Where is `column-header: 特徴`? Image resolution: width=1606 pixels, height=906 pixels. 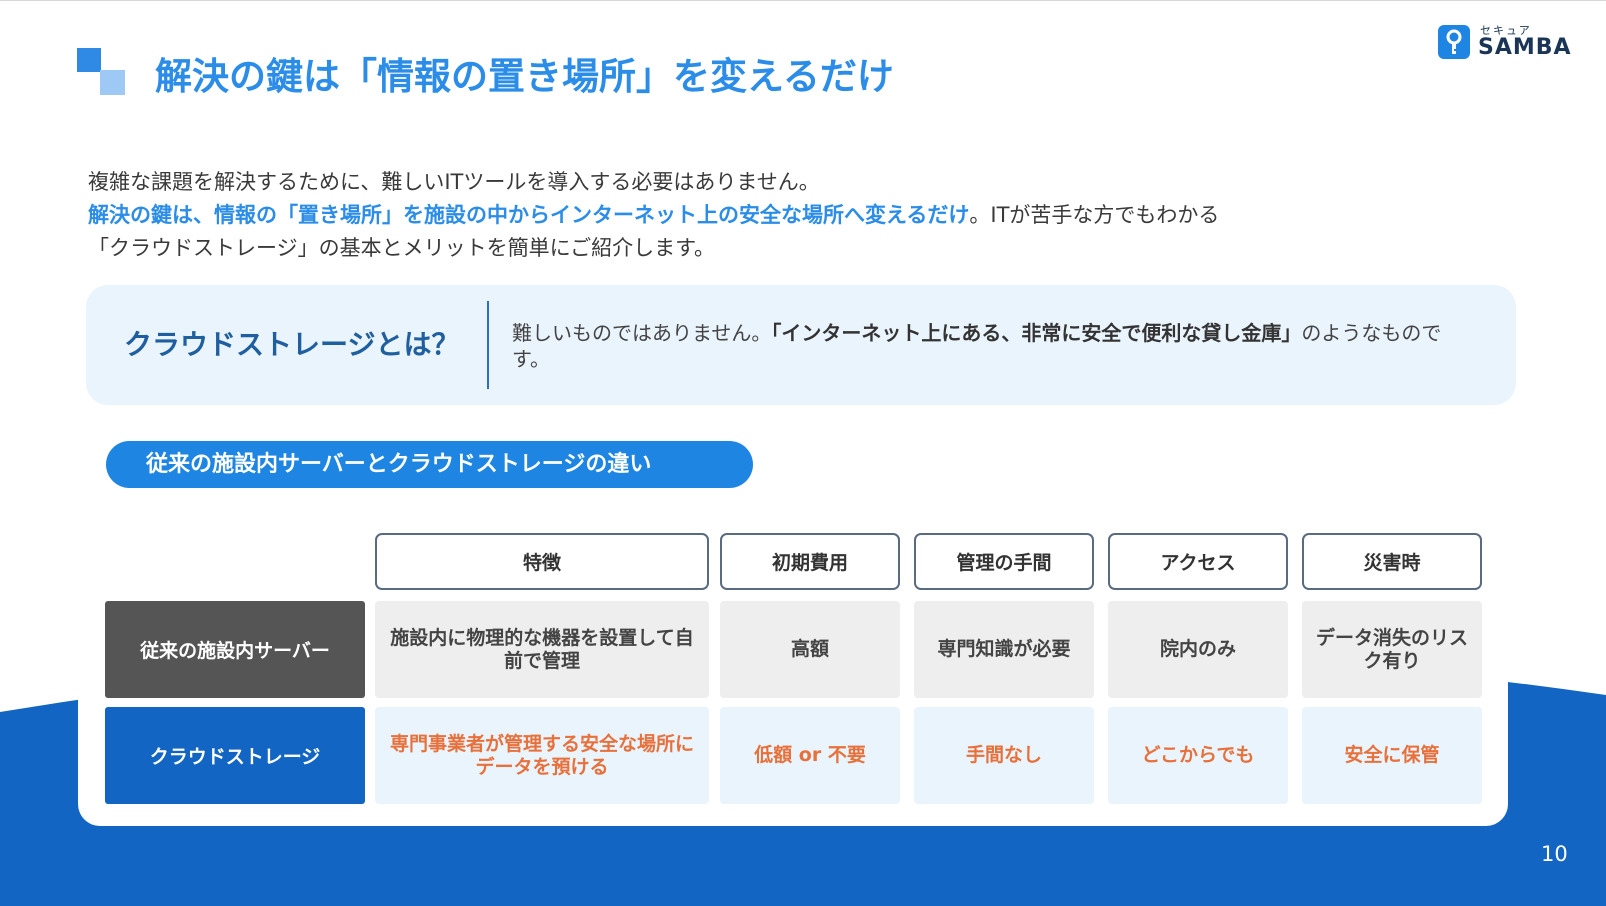
column-header: 特徴 is located at coordinates (542, 561).